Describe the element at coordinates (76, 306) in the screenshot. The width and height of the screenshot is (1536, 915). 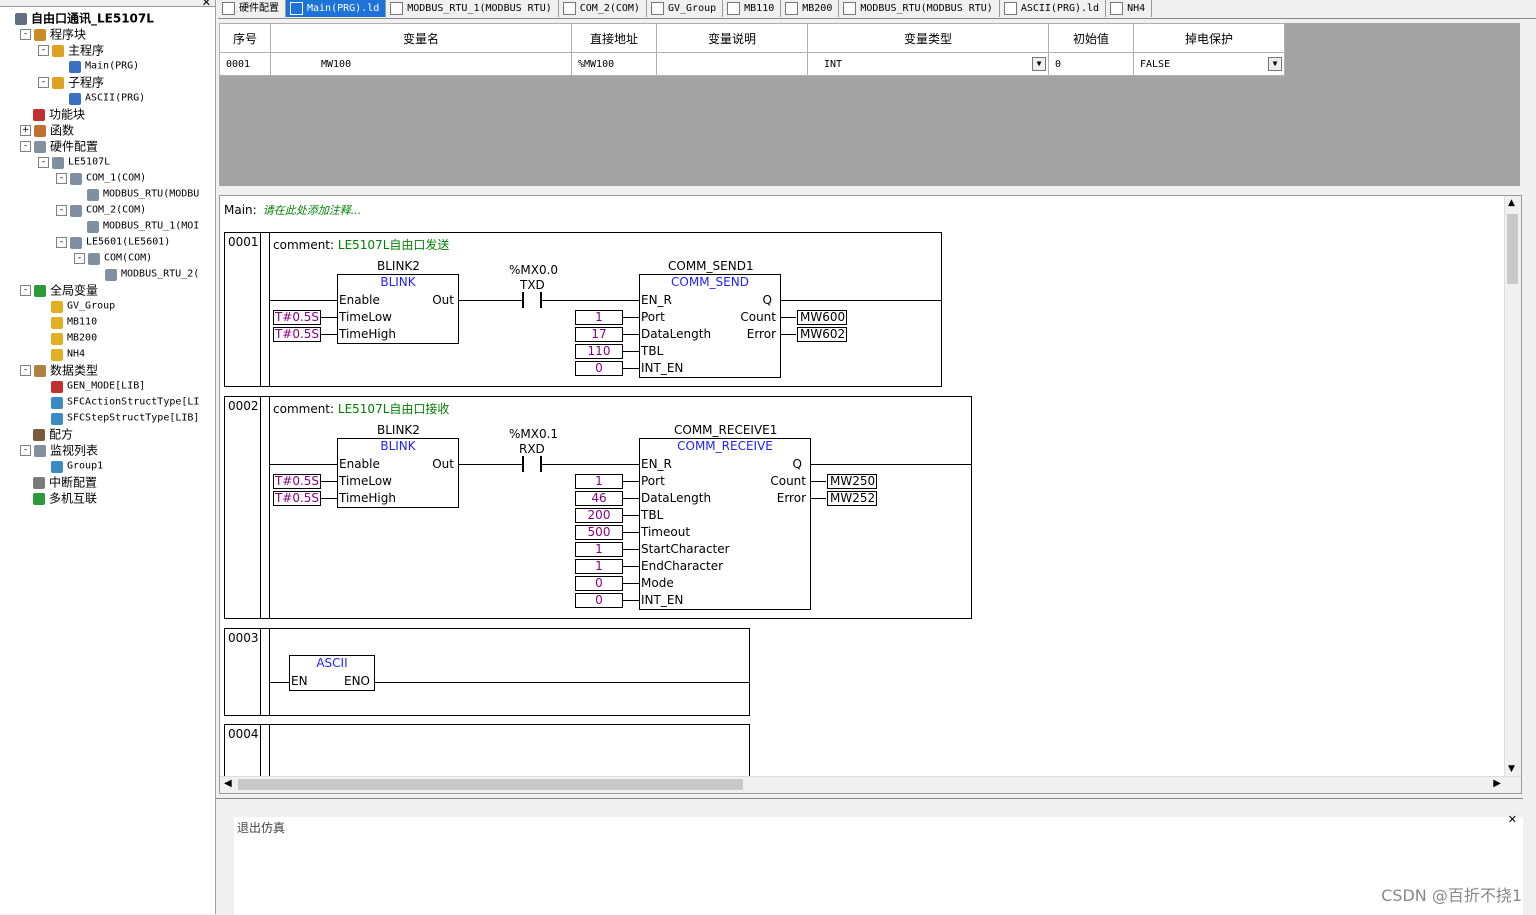
I see `tree-item: GV_Group` at that location.